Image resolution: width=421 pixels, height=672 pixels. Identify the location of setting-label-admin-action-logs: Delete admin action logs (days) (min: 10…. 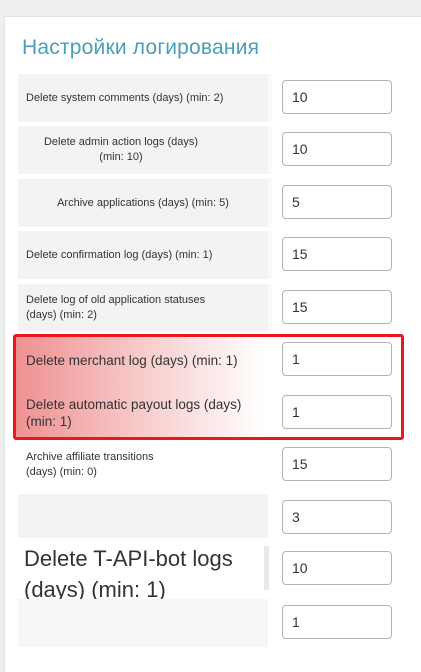
(121, 149).